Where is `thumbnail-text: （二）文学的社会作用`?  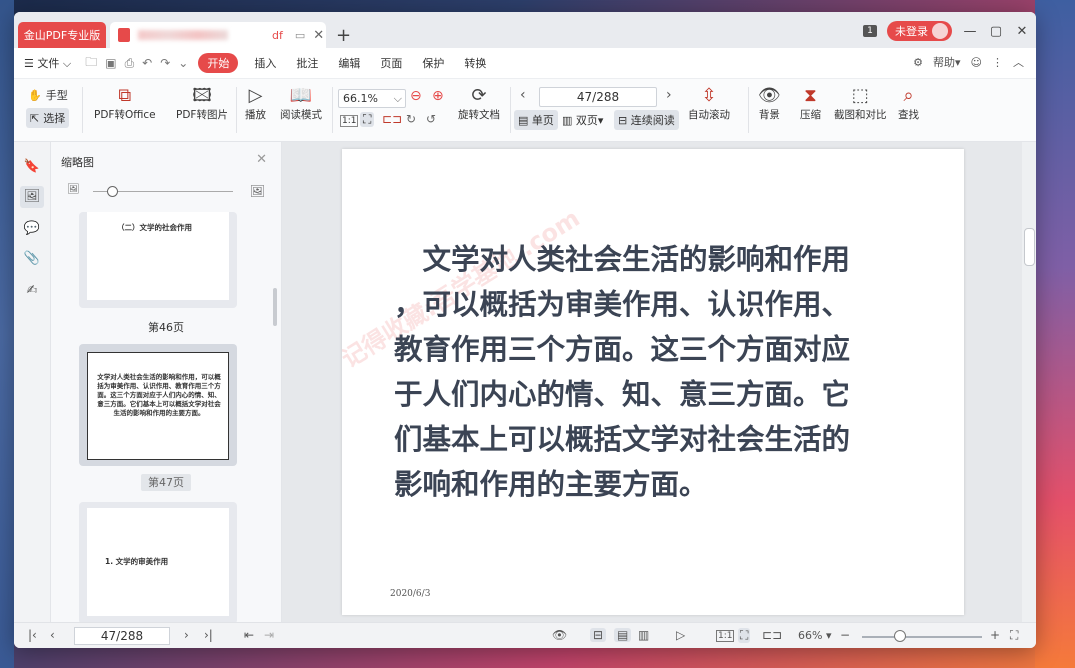 thumbnail-text: （二）文学的社会作用 is located at coordinates (154, 227).